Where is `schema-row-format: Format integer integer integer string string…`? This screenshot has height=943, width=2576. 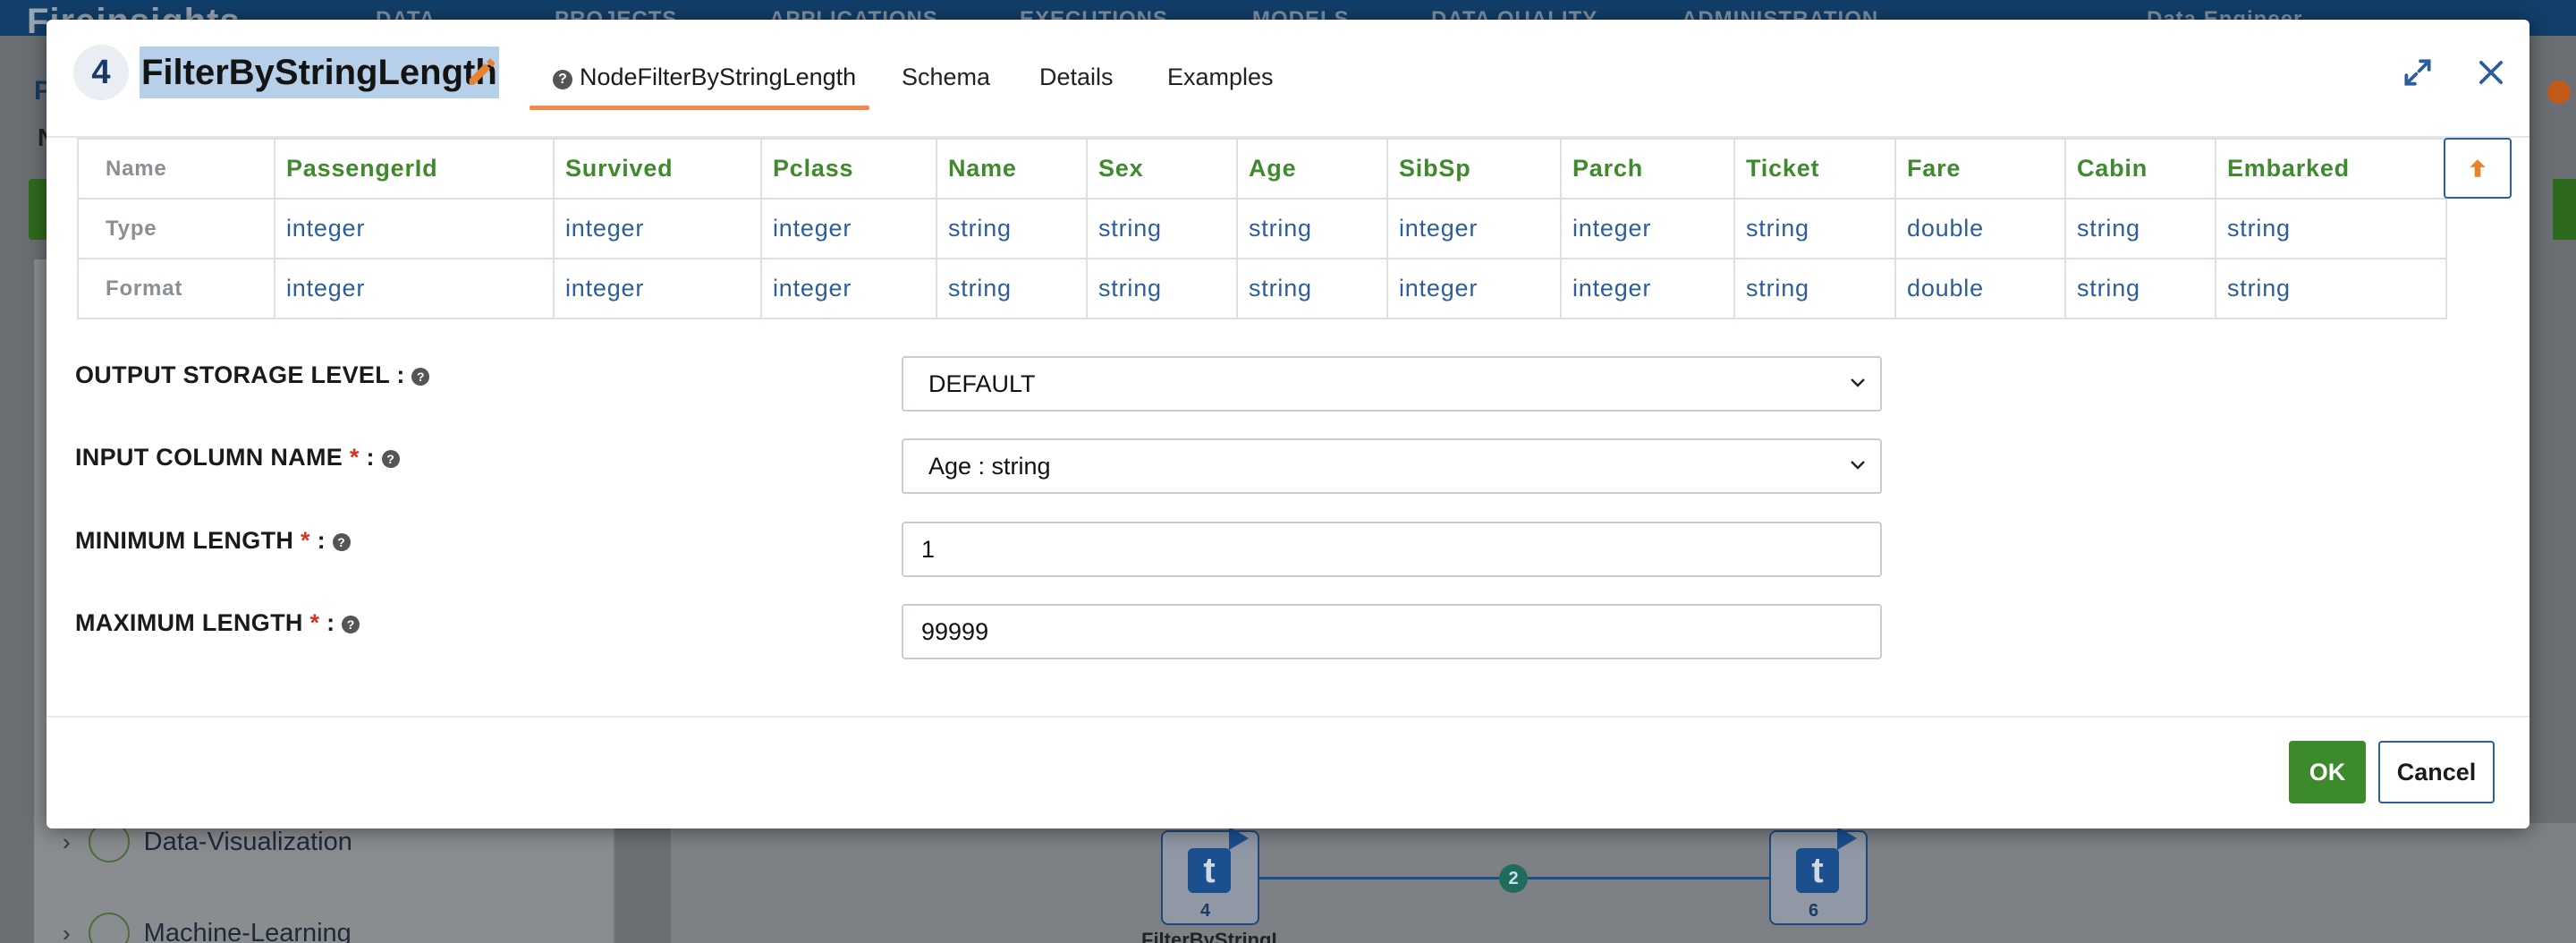 schema-row-format: Format integer integer integer string string… is located at coordinates (1262, 288).